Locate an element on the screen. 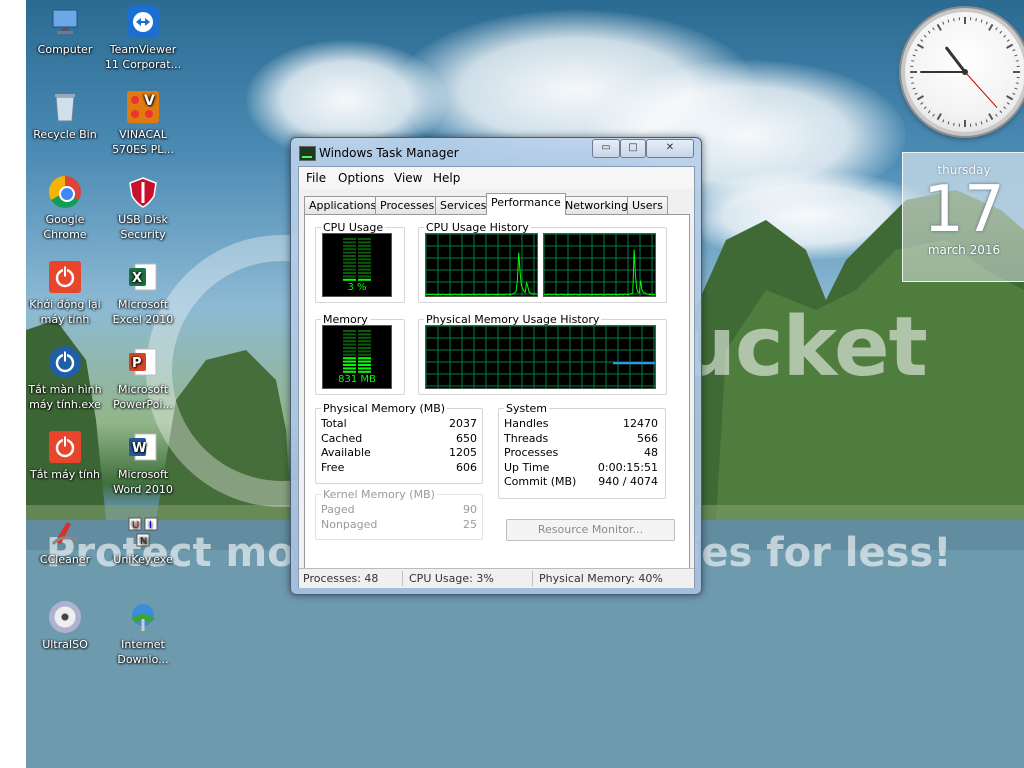 The width and height of the screenshot is (1024, 768). svg-text: N is located at coordinates (143, 541).